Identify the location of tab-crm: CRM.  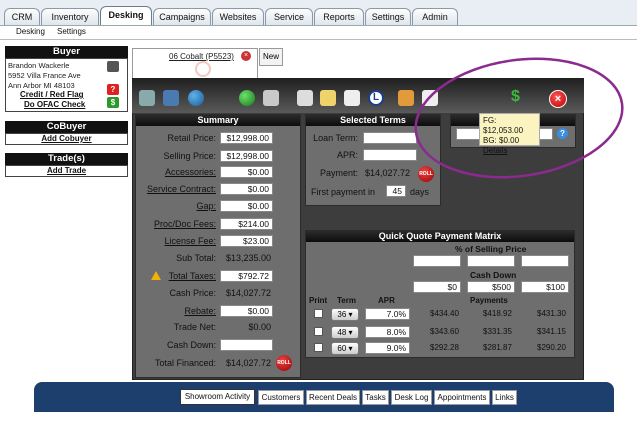
(22, 16).